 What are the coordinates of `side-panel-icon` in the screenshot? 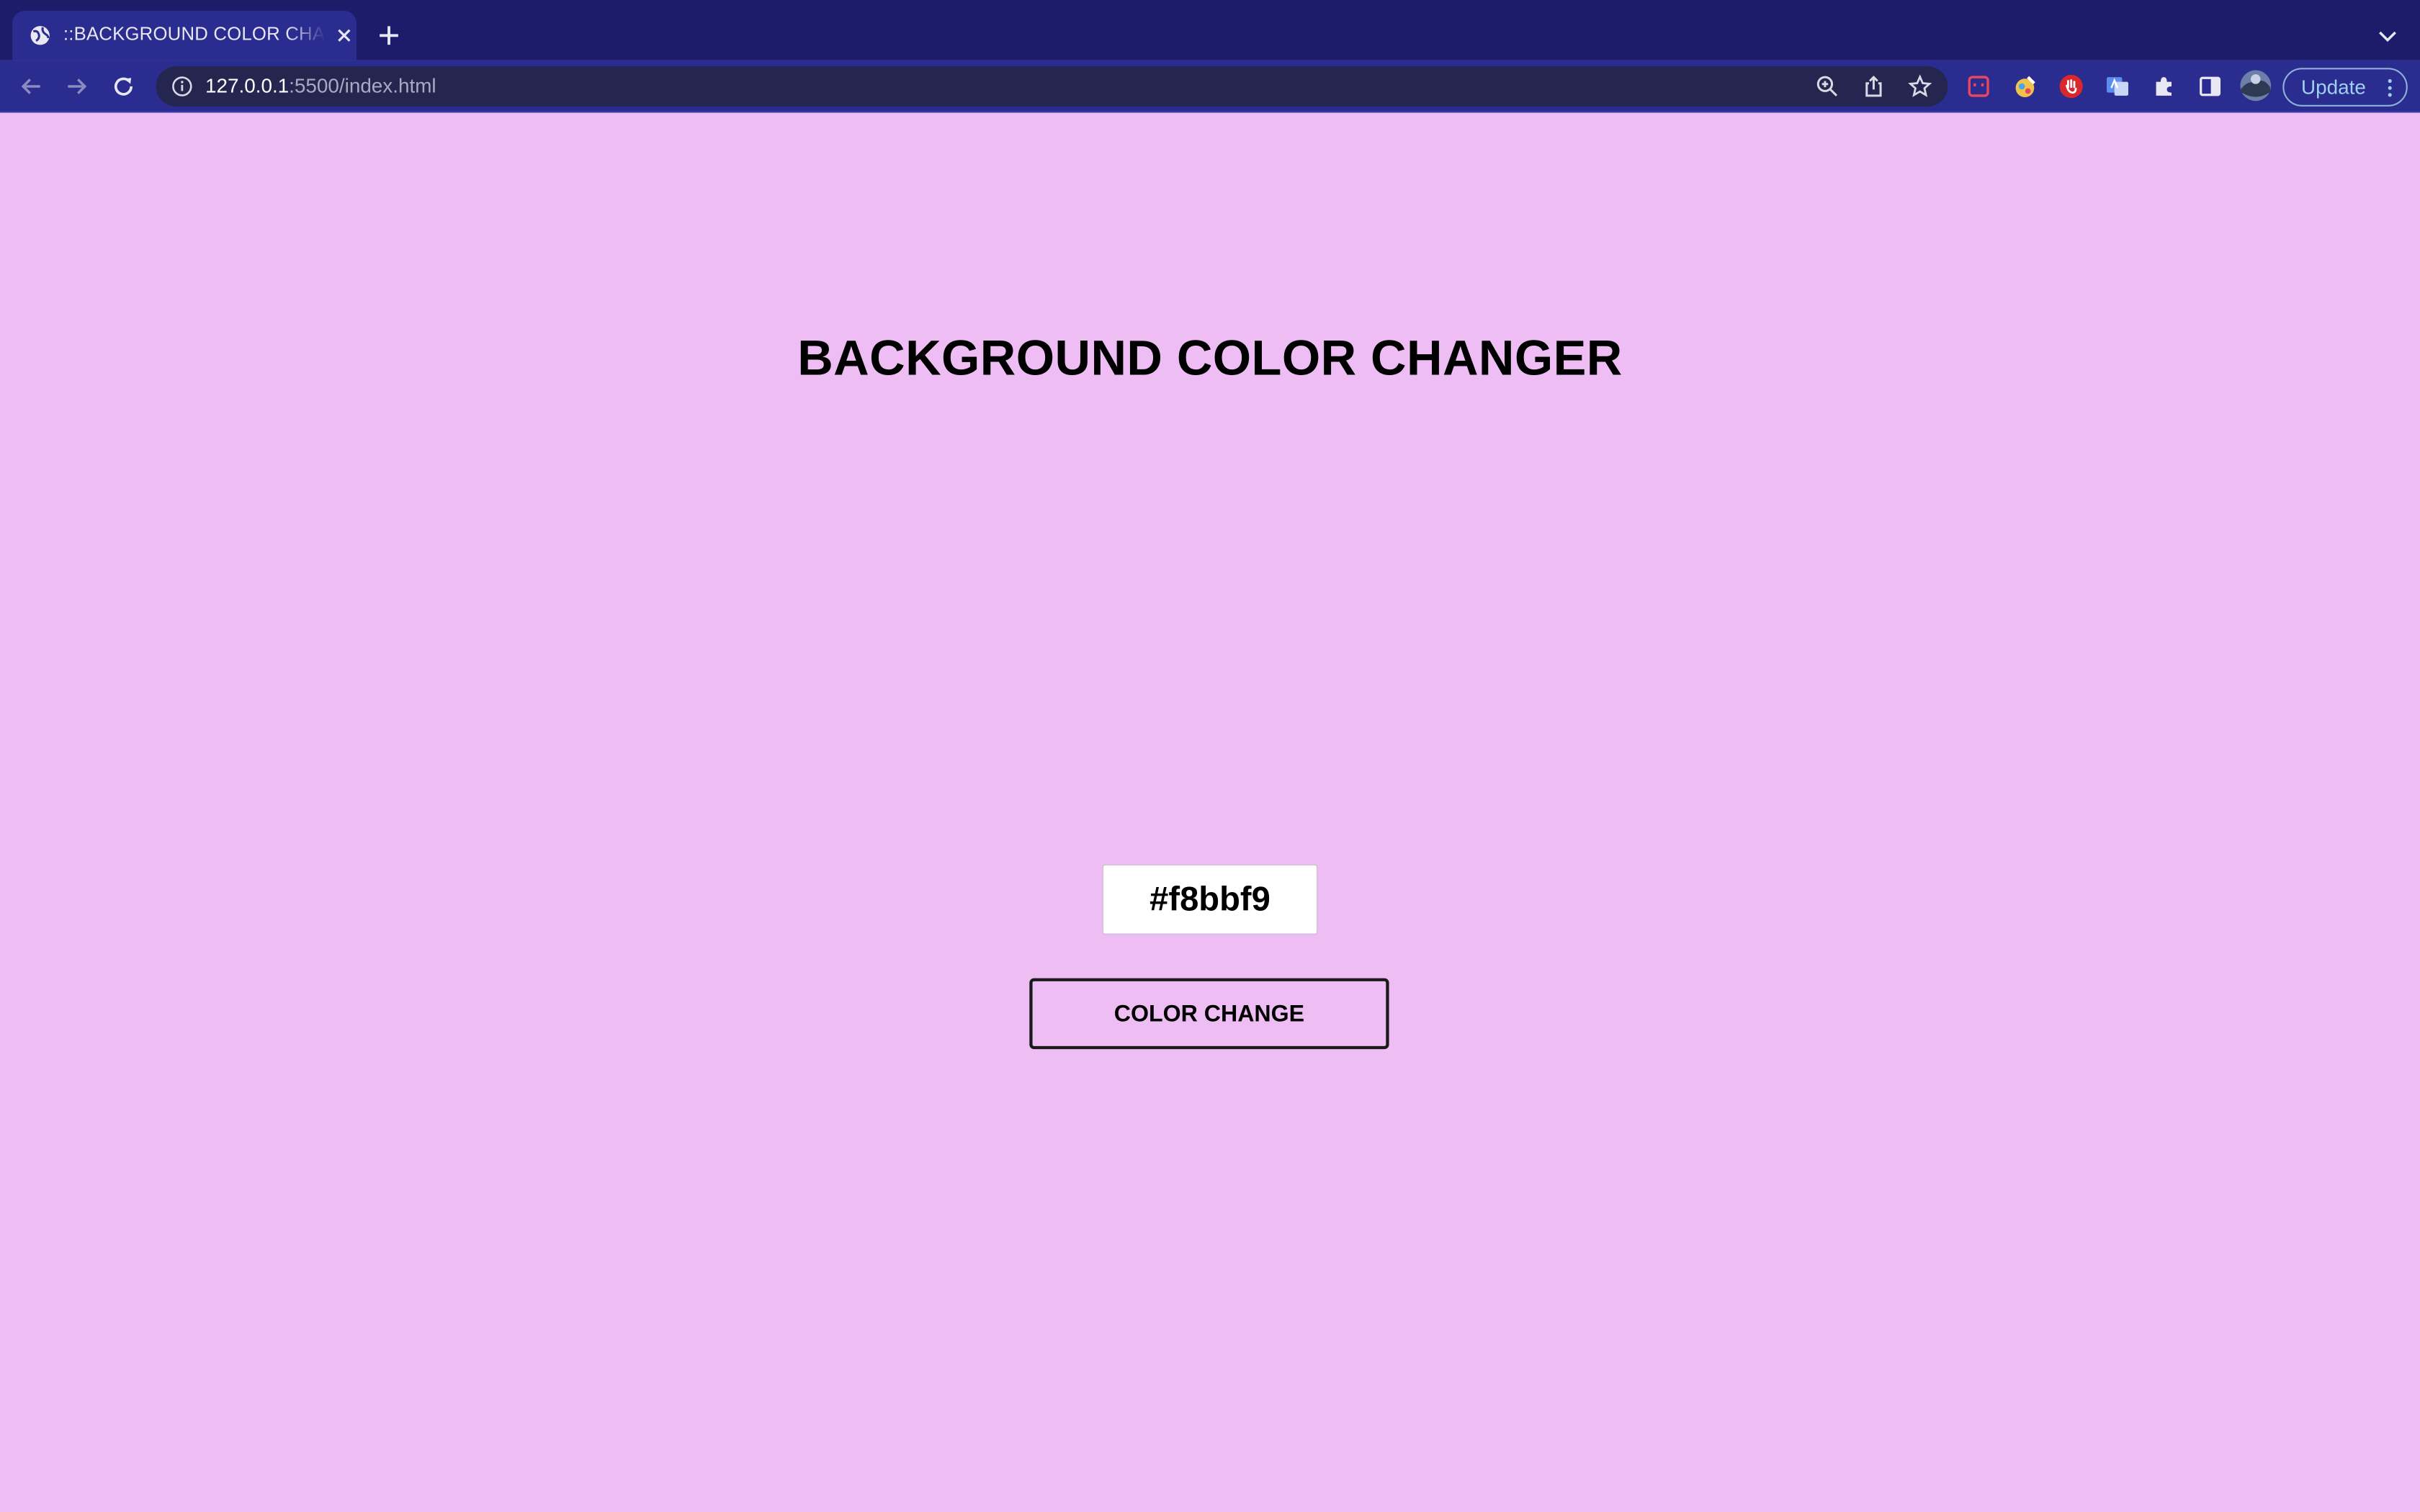 It's located at (2210, 87).